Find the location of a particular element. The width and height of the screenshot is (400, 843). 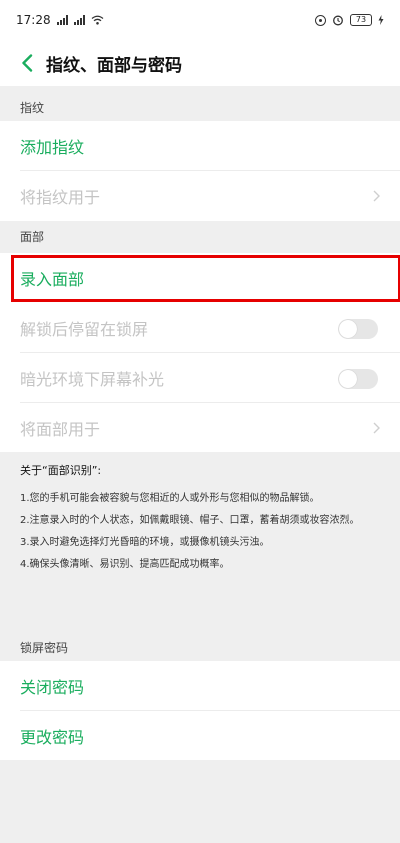

enroll-face-label: 录入面部 is located at coordinates (52, 279).